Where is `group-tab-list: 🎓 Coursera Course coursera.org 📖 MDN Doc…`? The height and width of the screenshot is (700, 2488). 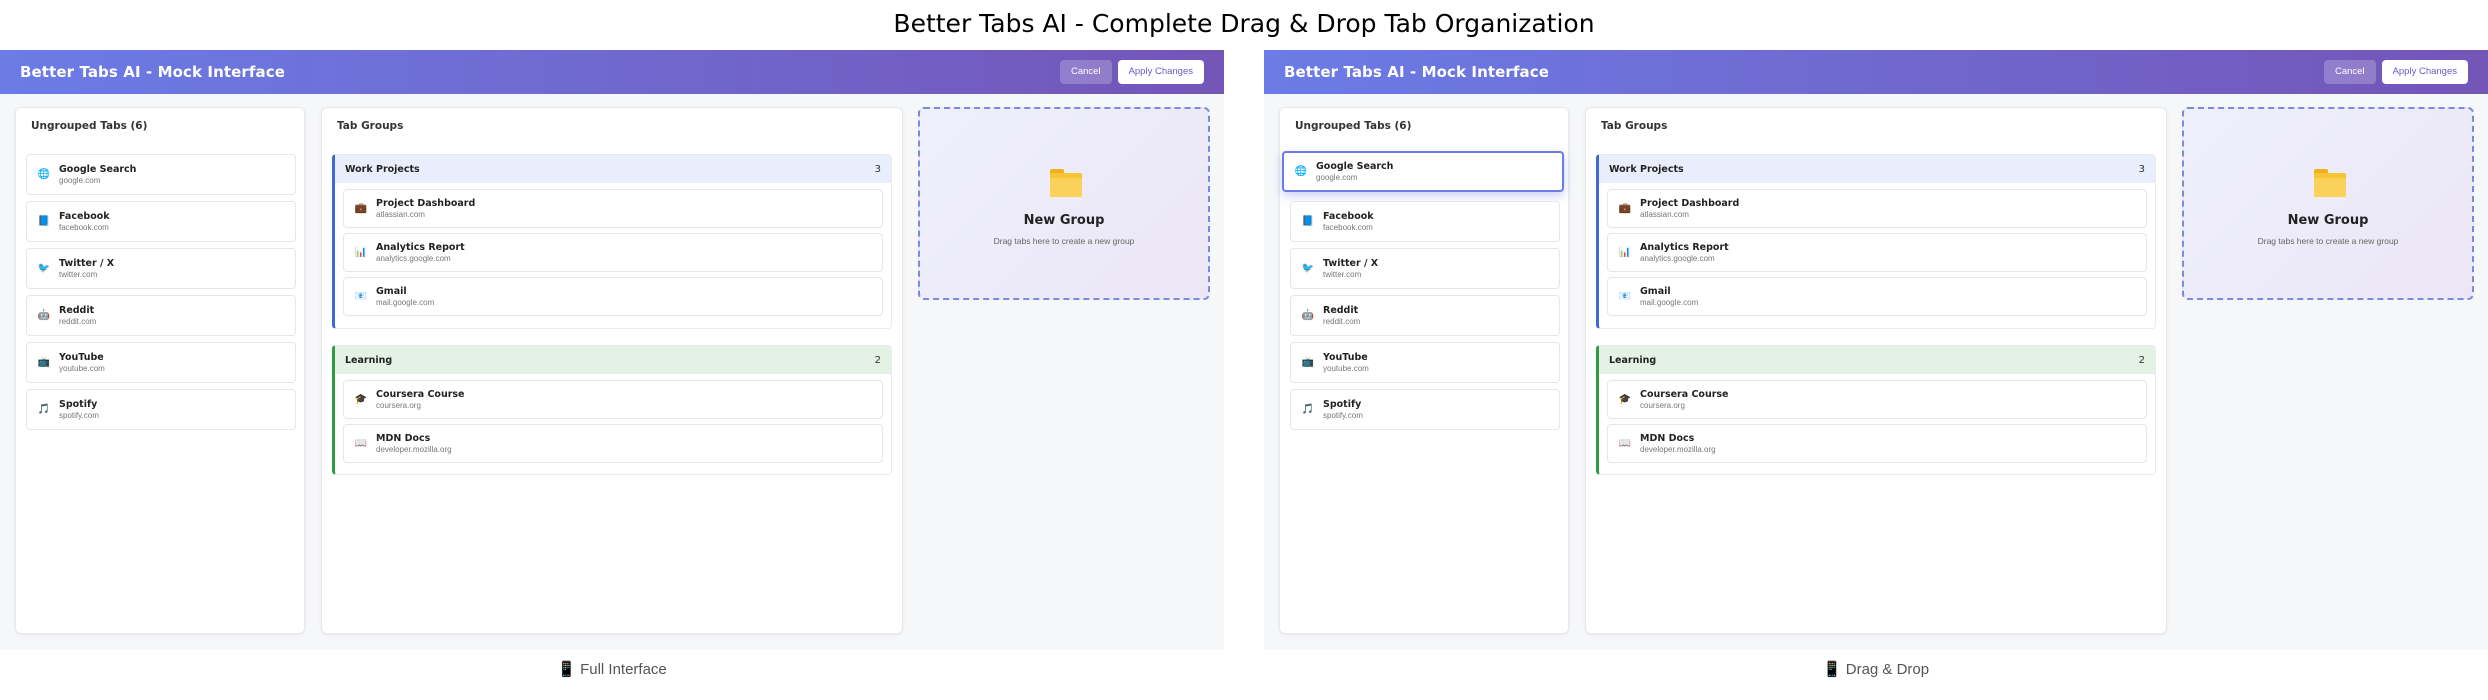
group-tab-list: 🎓 Coursera Course coursera.org 📖 MDN Doc… is located at coordinates (613, 418).